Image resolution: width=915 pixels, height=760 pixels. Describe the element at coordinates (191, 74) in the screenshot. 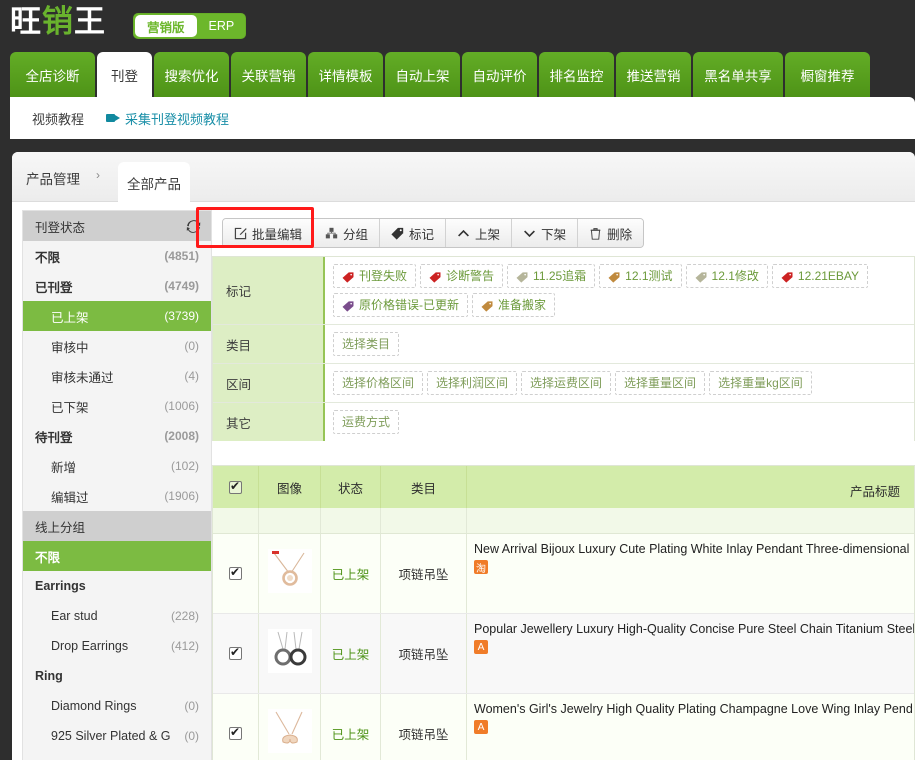

I see `nav-tab-2: 搜索优化` at that location.